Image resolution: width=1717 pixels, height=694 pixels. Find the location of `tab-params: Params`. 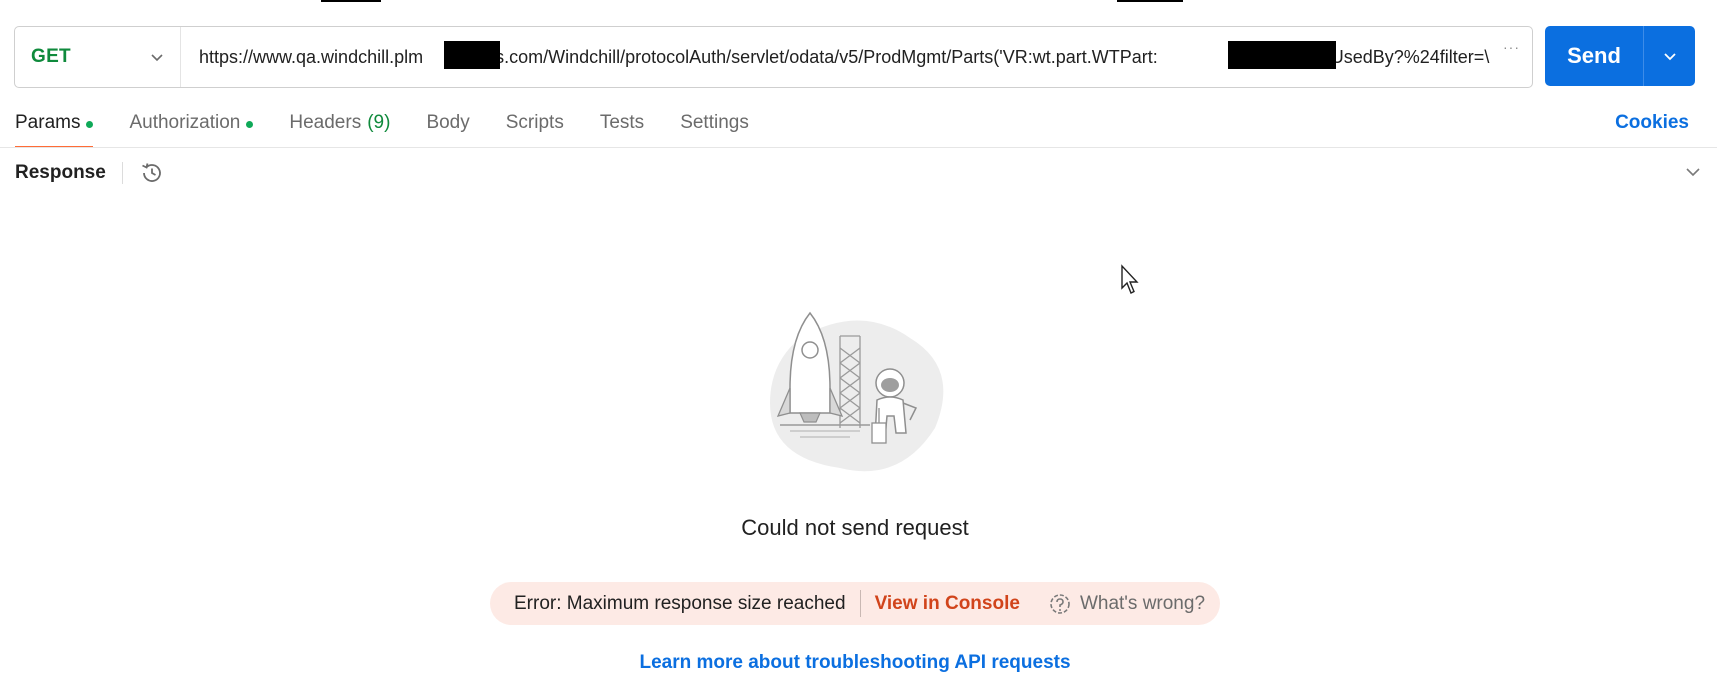

tab-params: Params is located at coordinates (54, 128).